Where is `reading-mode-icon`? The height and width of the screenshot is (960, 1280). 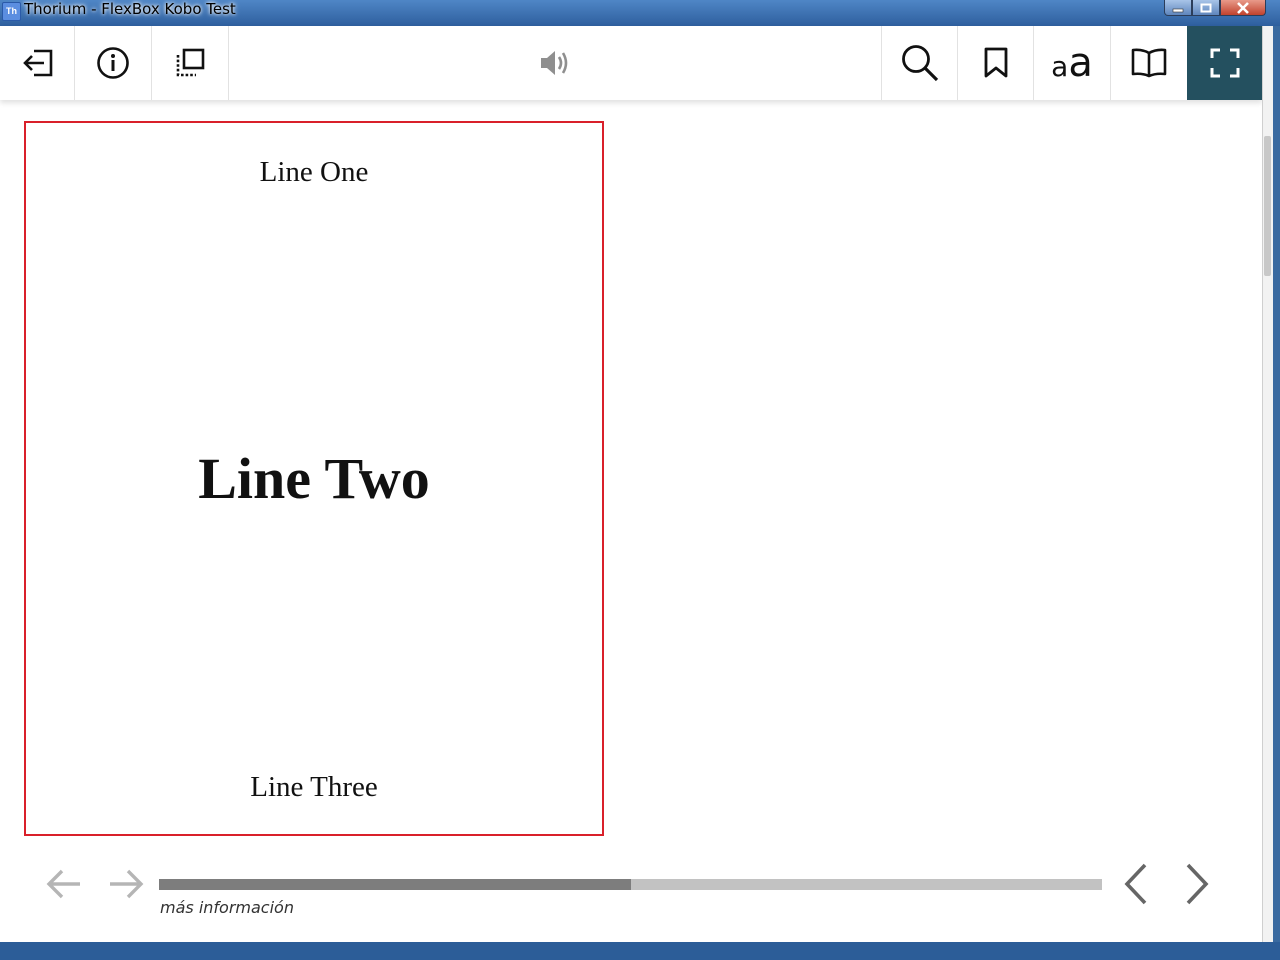
reading-mode-icon is located at coordinates (1149, 63).